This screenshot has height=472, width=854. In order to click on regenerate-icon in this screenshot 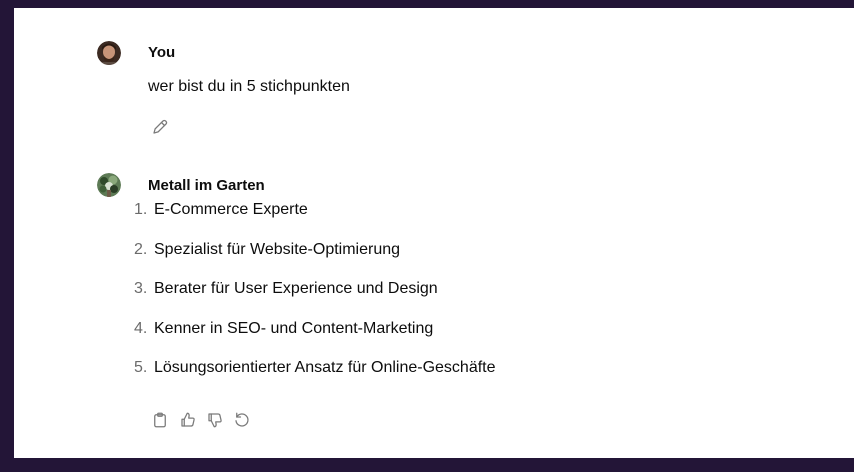, I will do `click(242, 420)`.